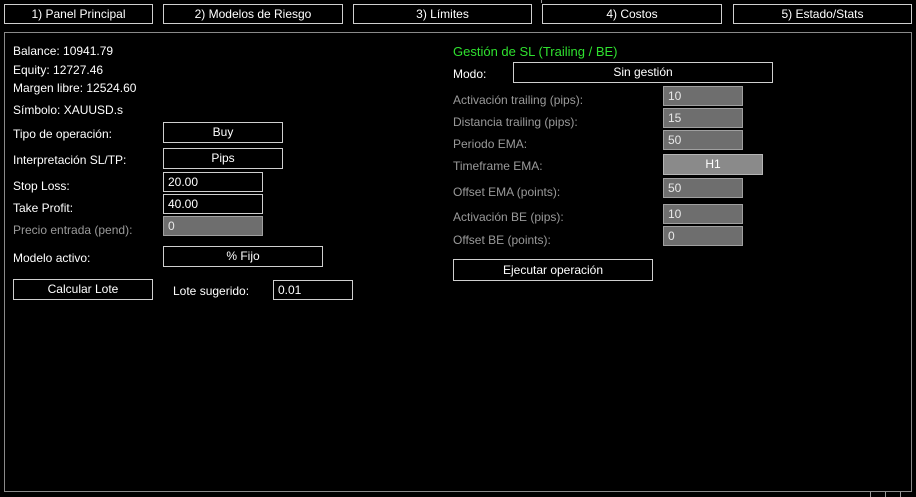  I want to click on tab-modelos-riesgo: 2) Modelos de Riesgo, so click(253, 14).